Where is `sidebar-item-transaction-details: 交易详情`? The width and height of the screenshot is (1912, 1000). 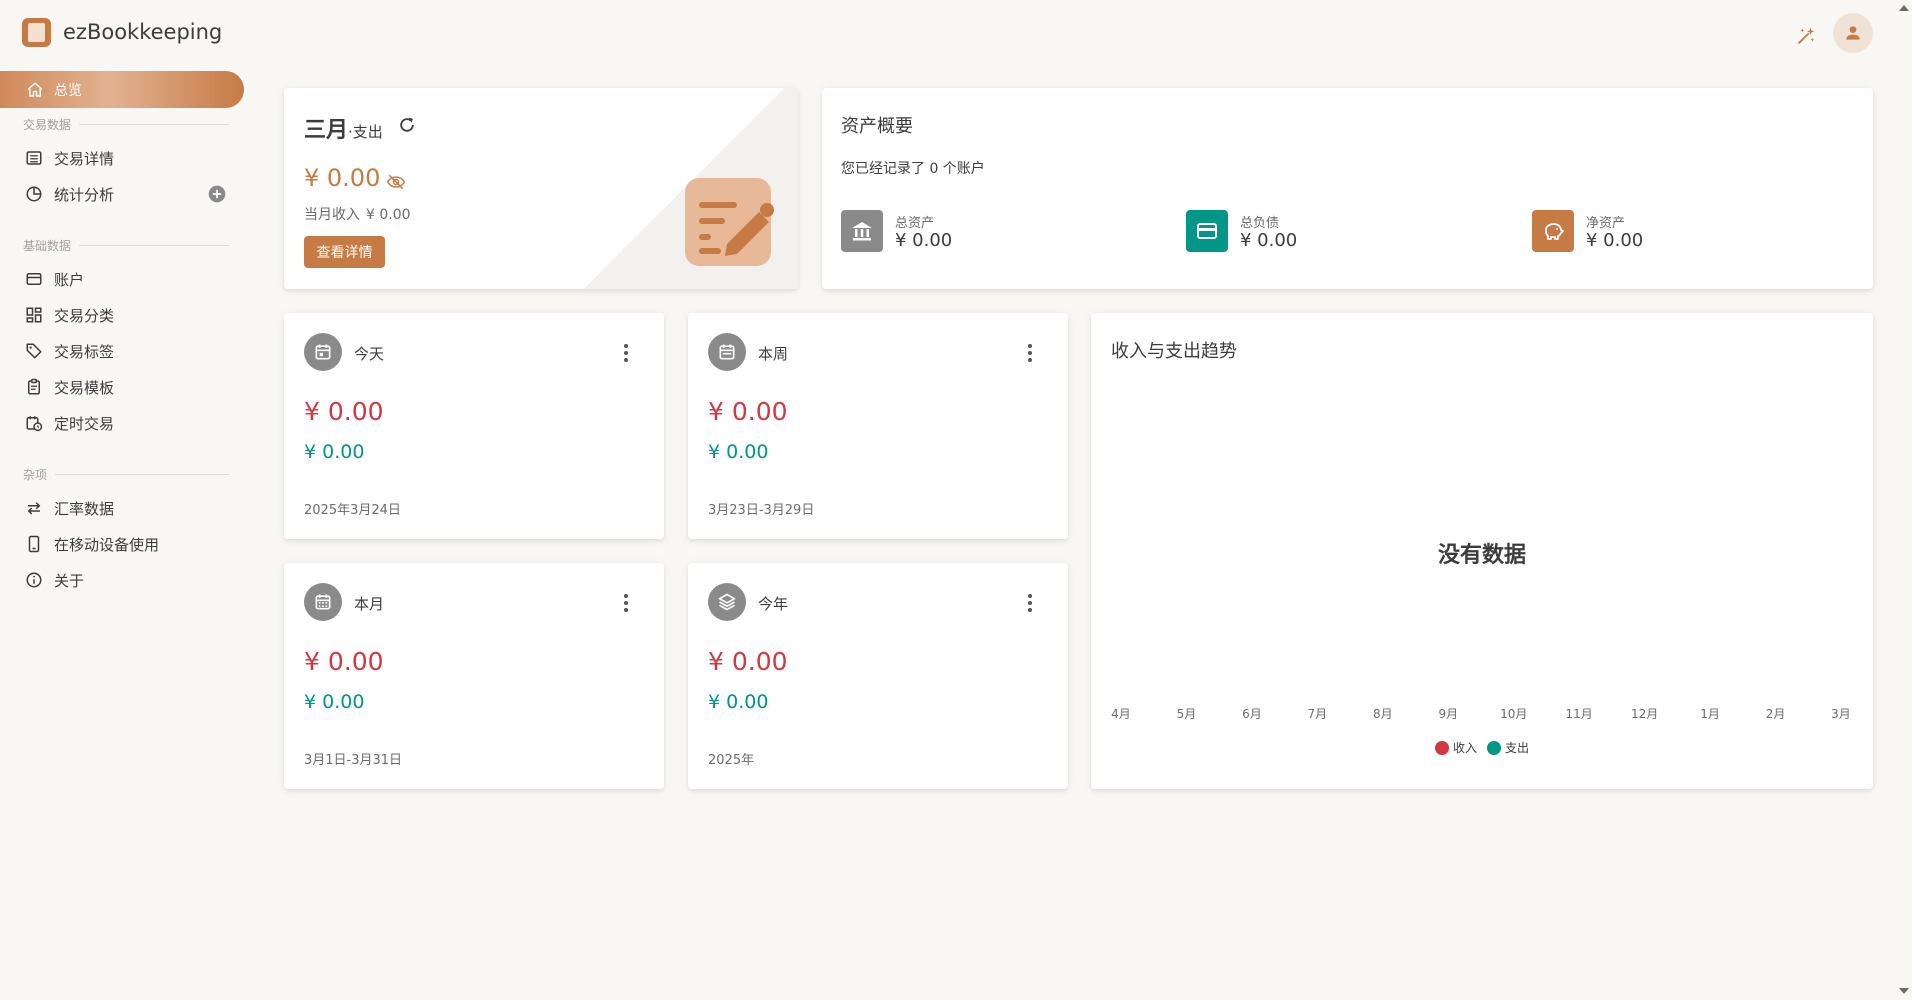
sidebar-item-transaction-details: 交易详情 is located at coordinates (69, 158).